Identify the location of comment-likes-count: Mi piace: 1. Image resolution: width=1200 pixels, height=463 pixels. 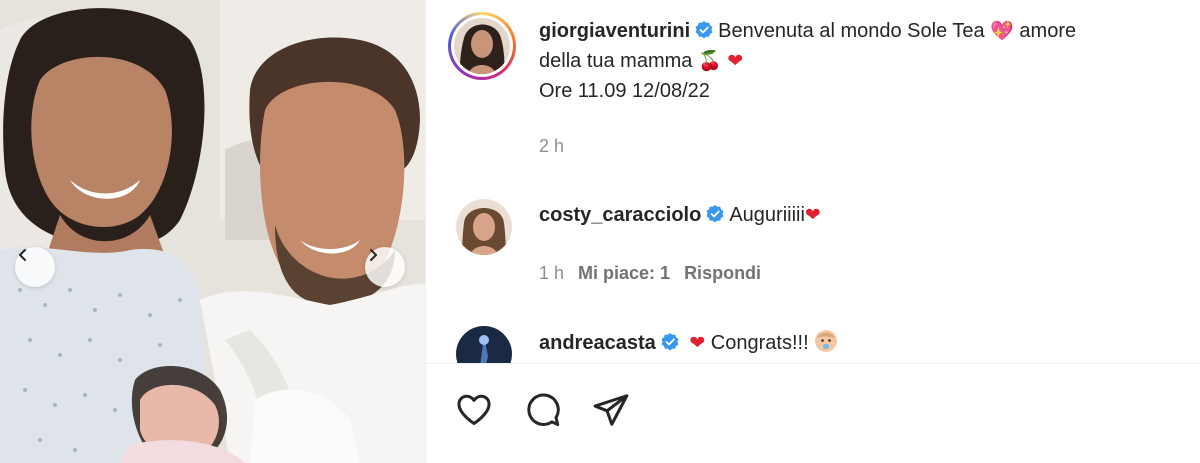
(624, 273).